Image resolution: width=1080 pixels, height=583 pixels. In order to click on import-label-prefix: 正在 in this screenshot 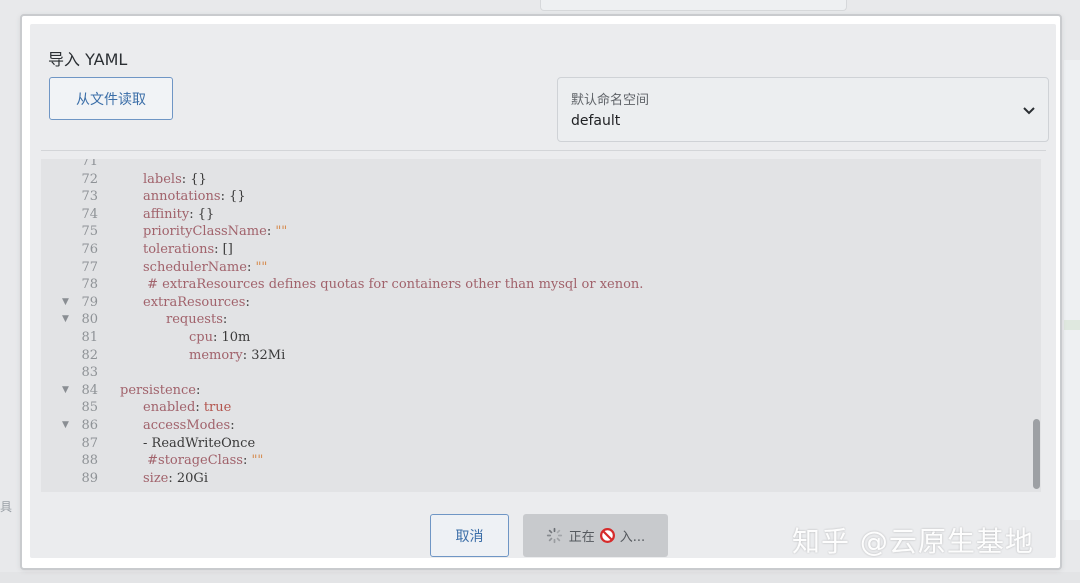, I will do `click(581, 537)`.